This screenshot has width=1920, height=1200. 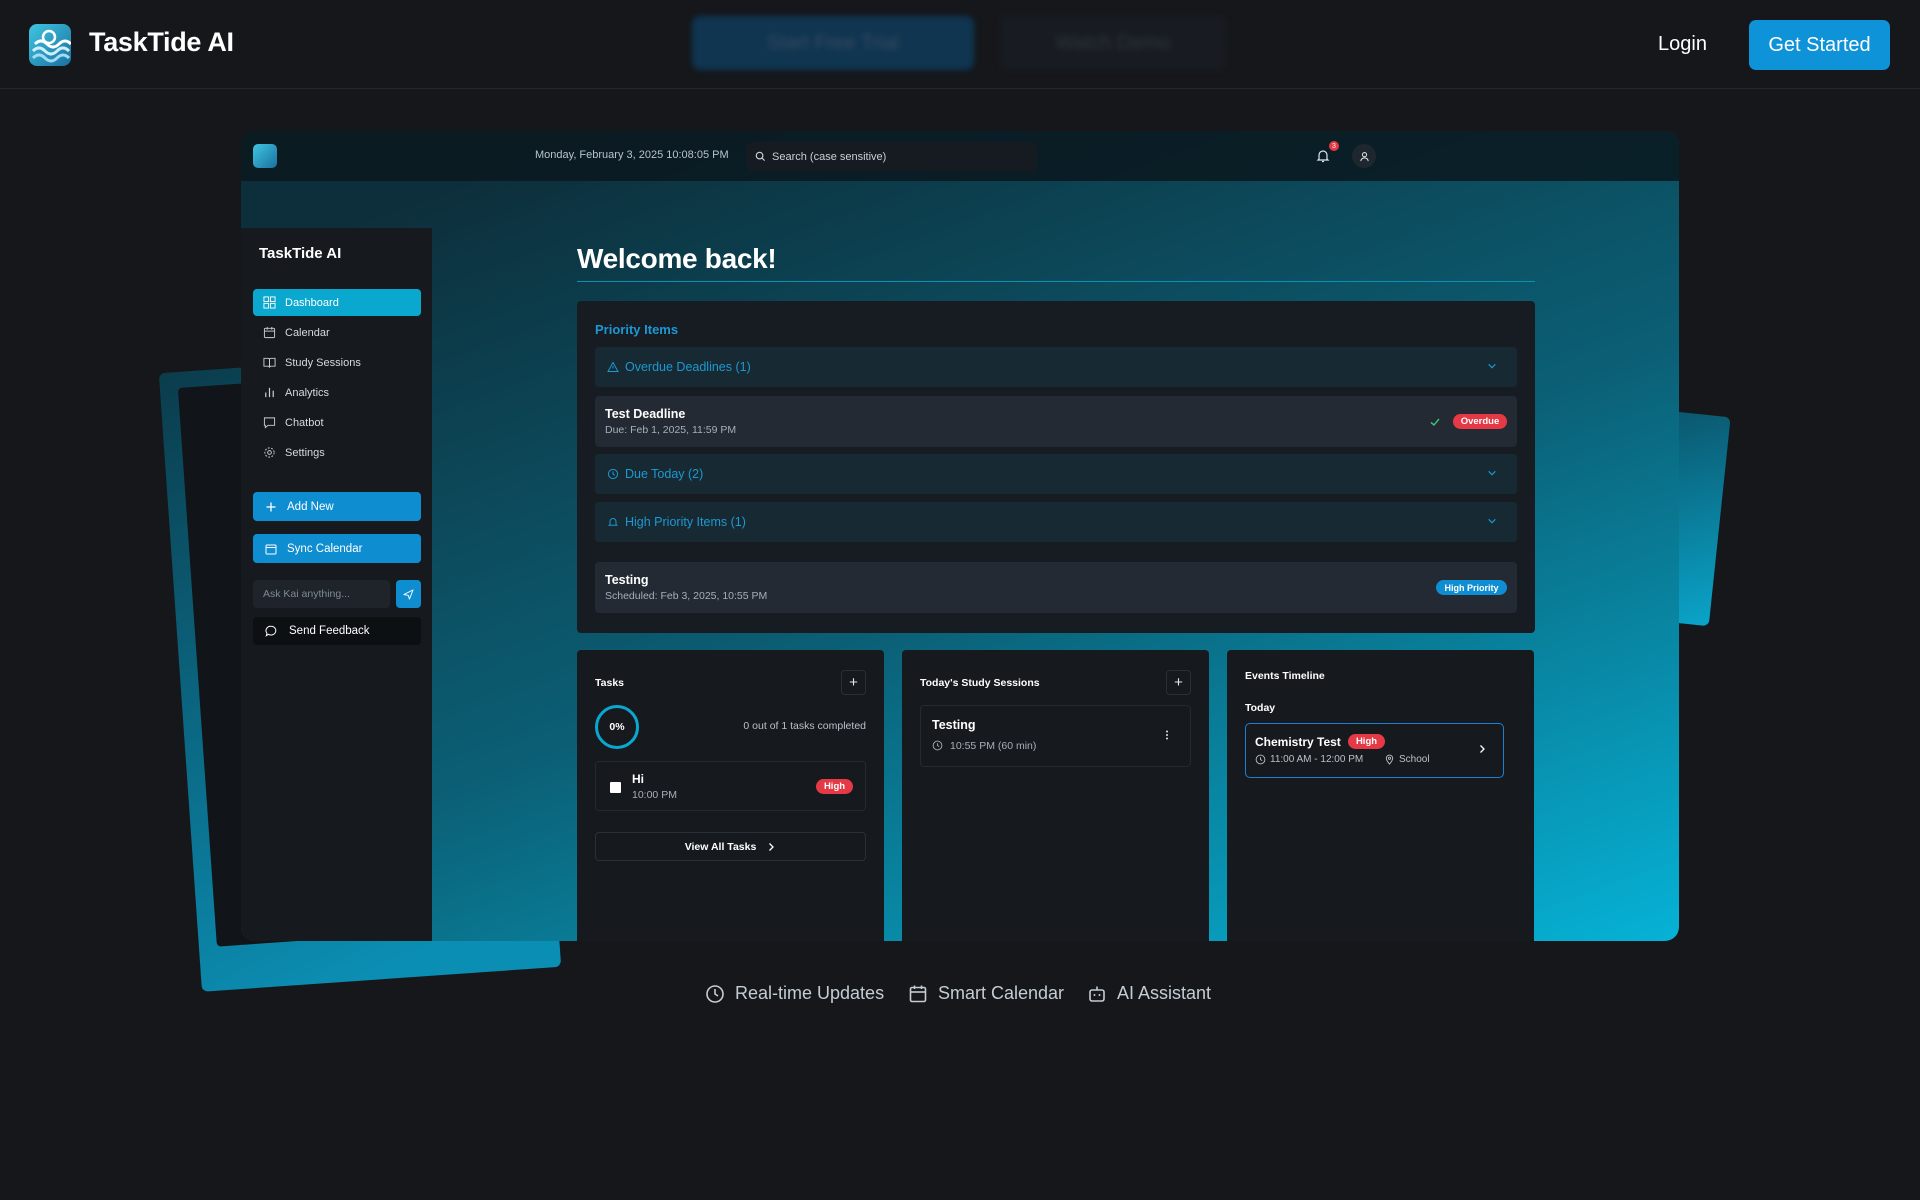 What do you see at coordinates (638, 779) in the screenshot?
I see `task-title: Hi` at bounding box center [638, 779].